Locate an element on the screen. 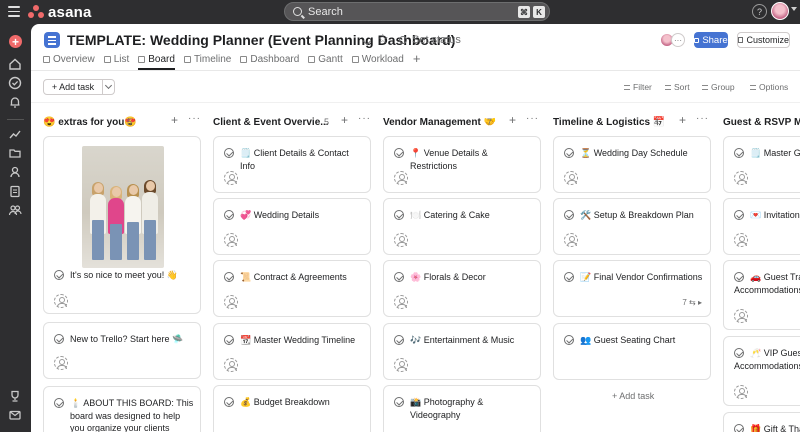  task-card: 📸 Photography & Videography is located at coordinates (462, 408).